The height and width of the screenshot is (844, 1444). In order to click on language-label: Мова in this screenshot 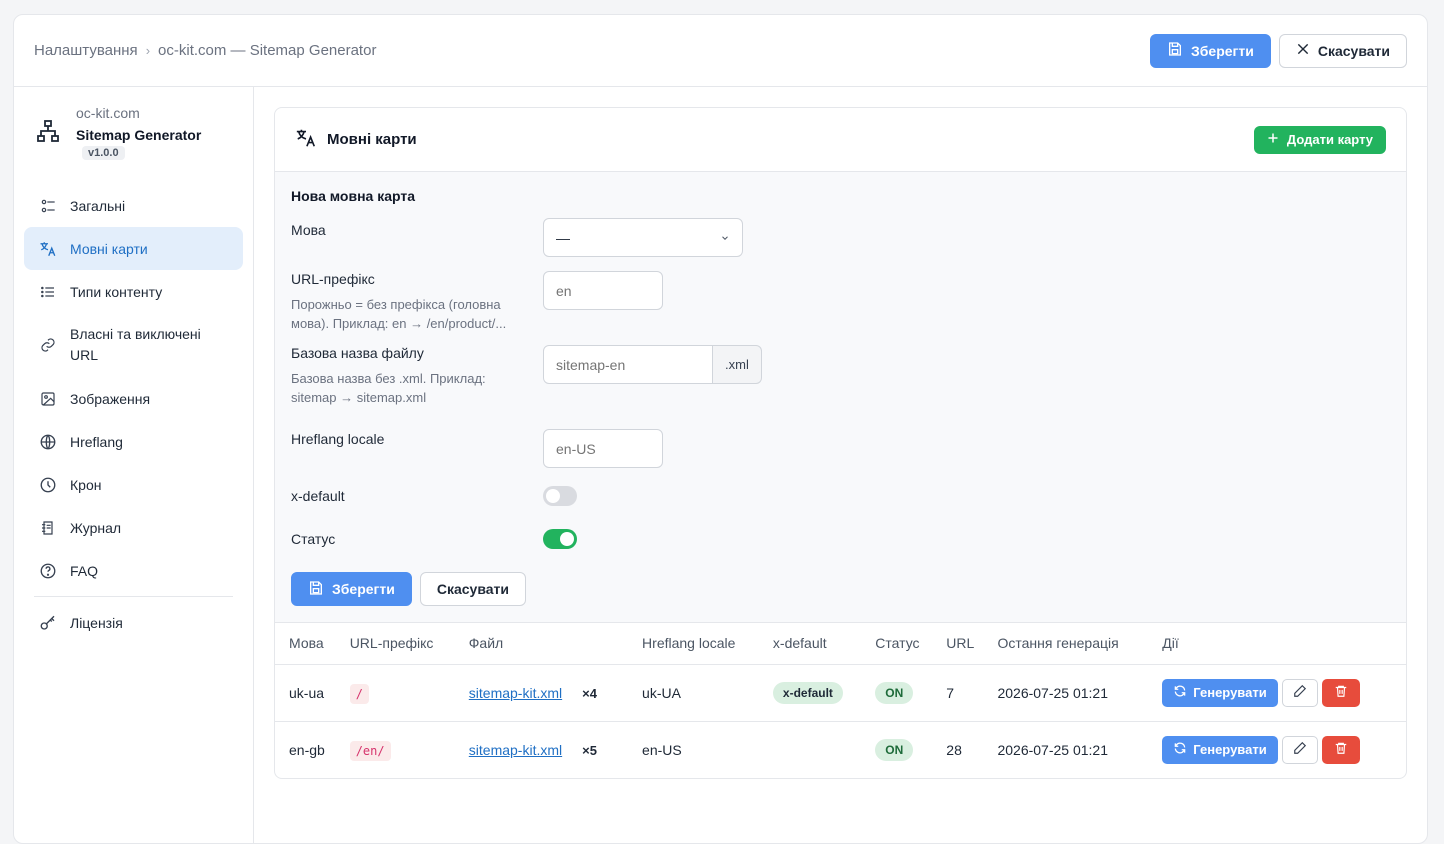, I will do `click(308, 230)`.